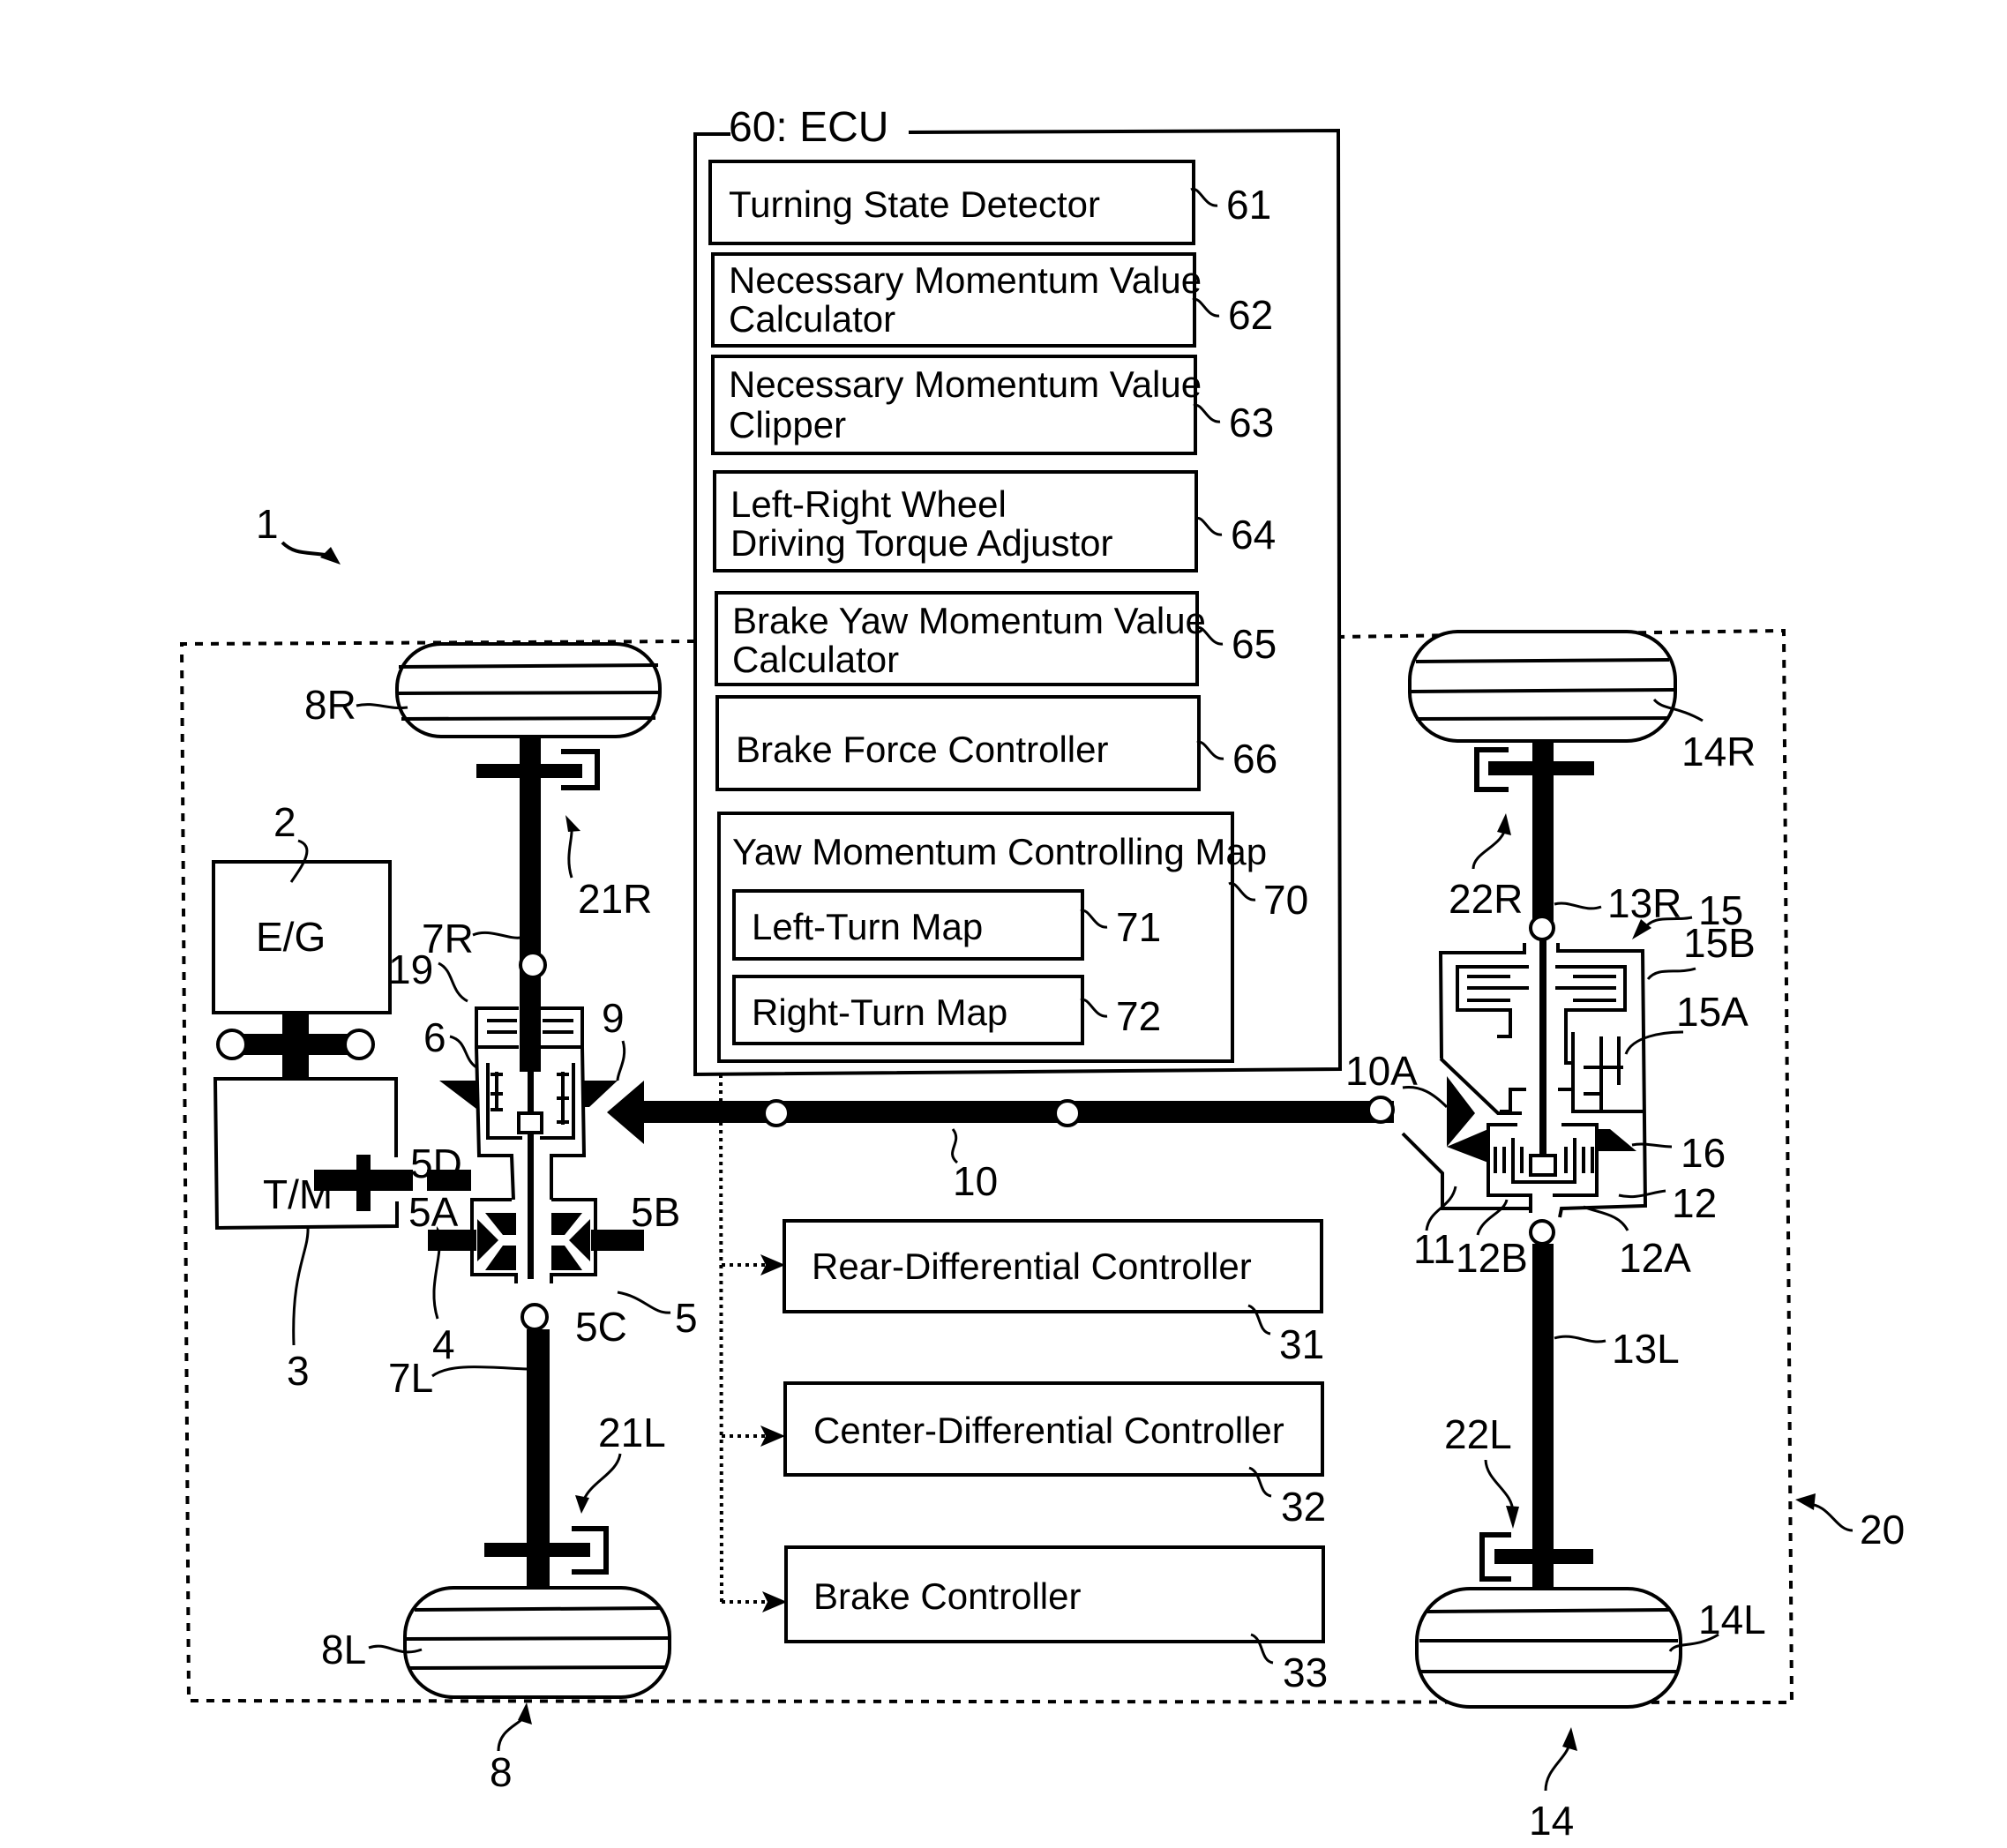 The height and width of the screenshot is (1848, 2007). Describe the element at coordinates (879, 1012) in the screenshot. I see `map-label: Right-Turn Map` at that location.